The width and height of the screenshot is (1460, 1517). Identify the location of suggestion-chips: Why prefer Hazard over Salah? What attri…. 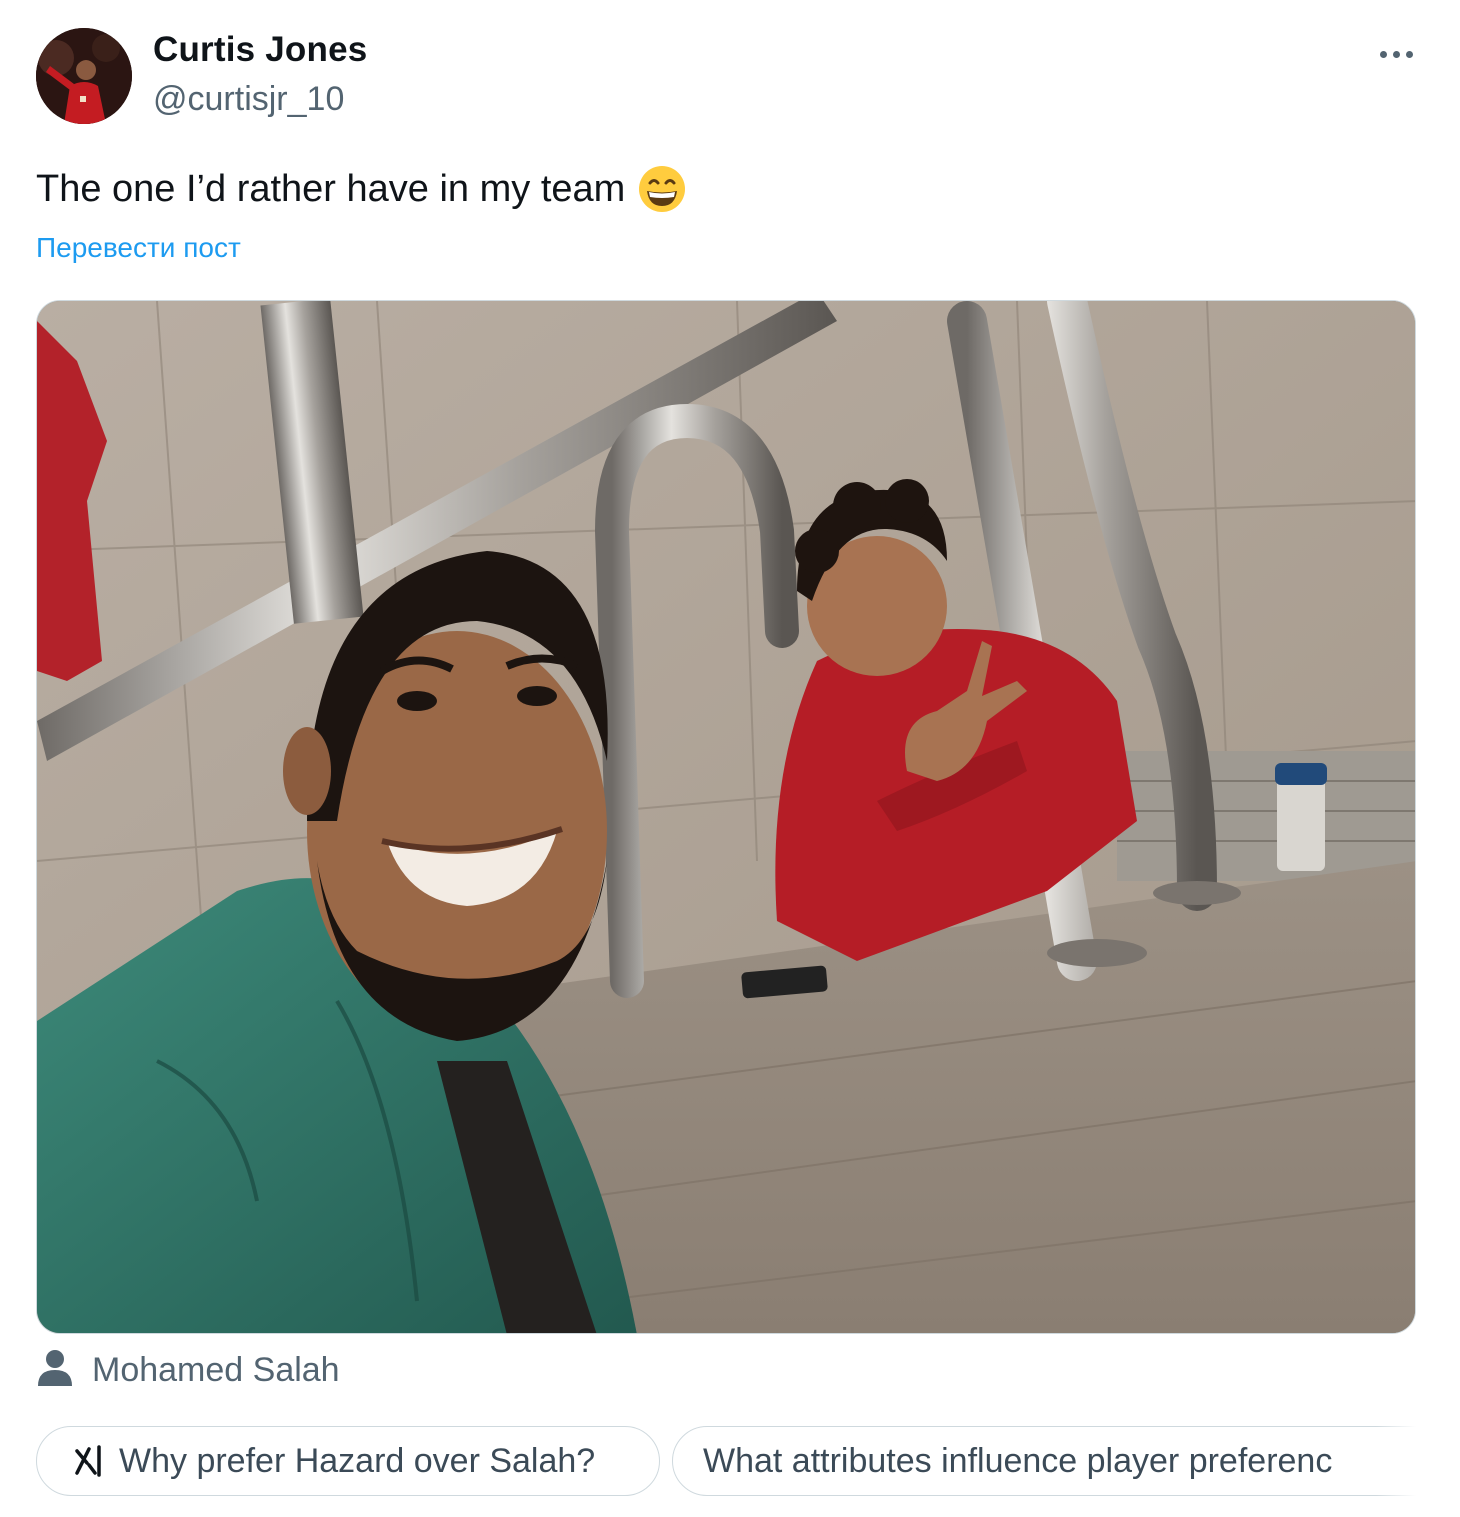
(726, 1462).